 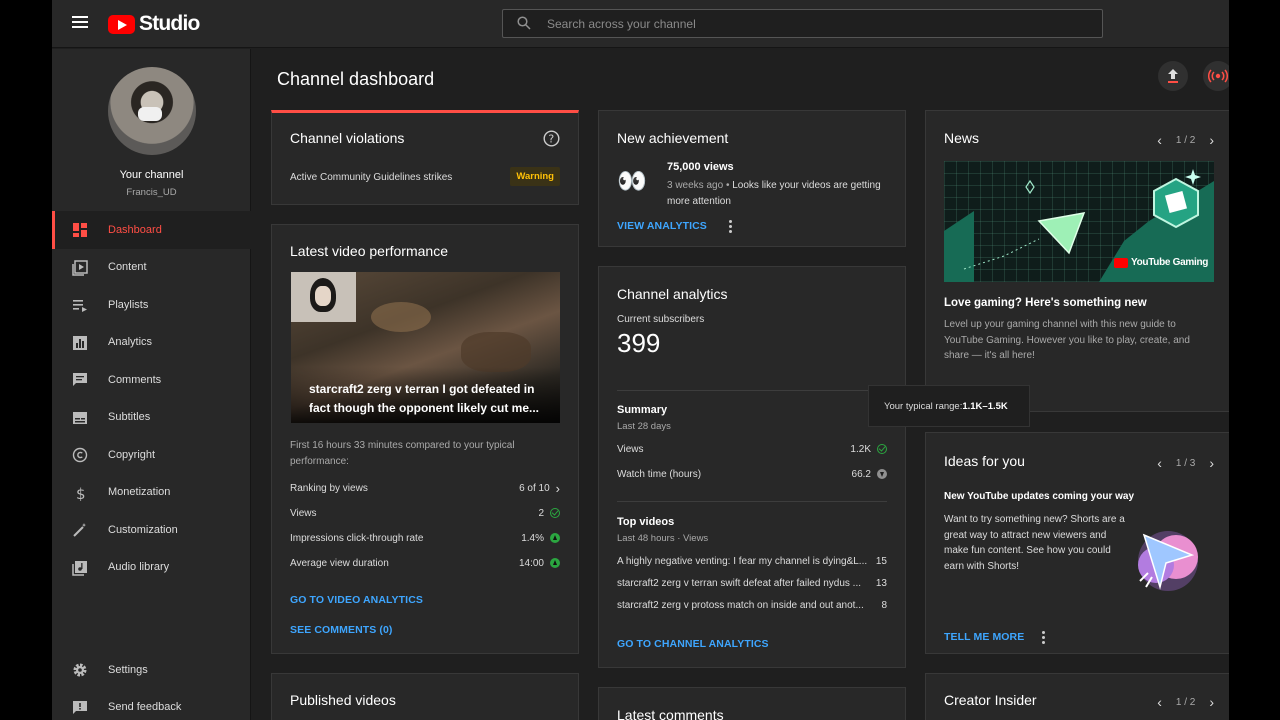 I want to click on video-analytics-link: GO TO VIDEO ANALYTICS, so click(x=356, y=600).